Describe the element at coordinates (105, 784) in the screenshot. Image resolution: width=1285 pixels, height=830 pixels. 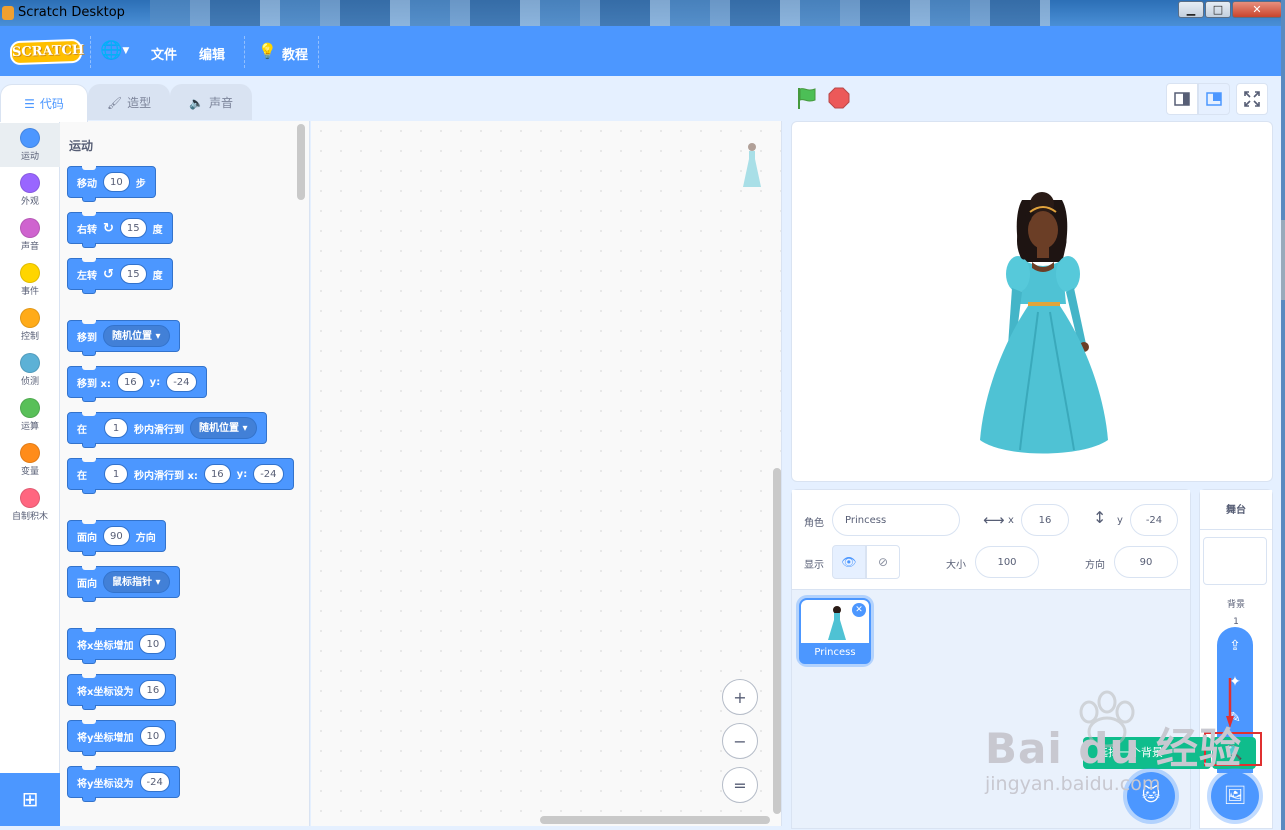
I see `block-text: 将y坐标设为` at that location.